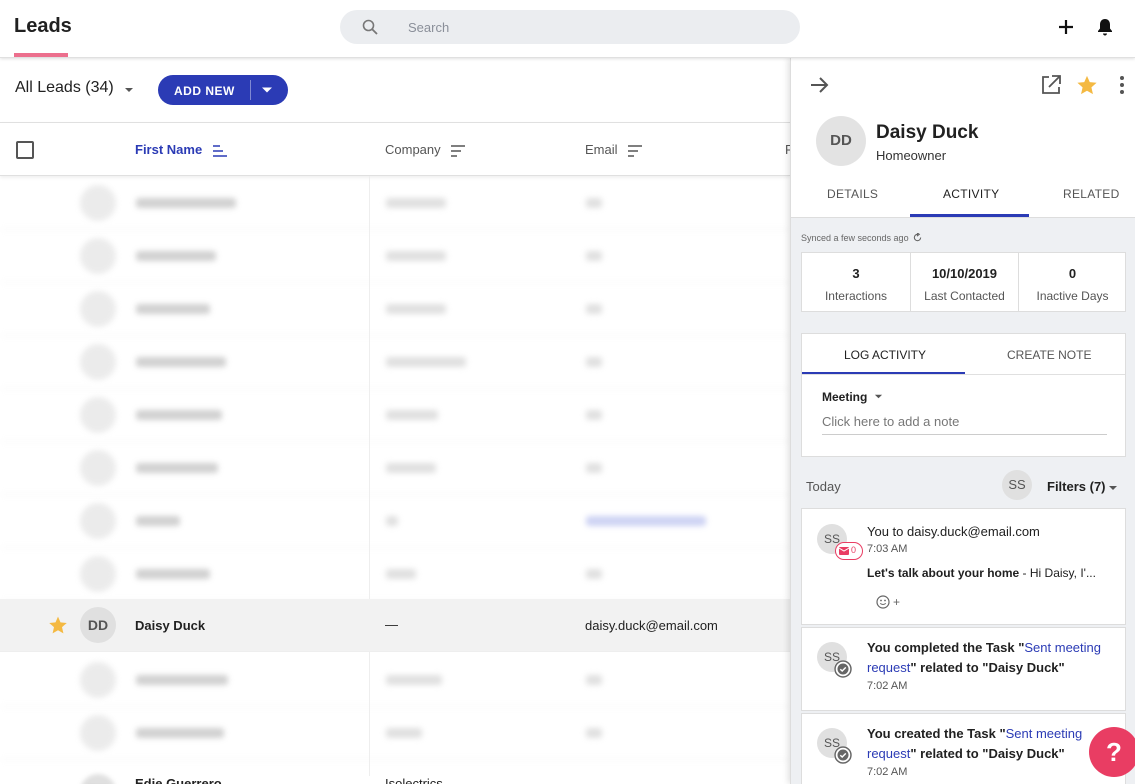  Describe the element at coordinates (963, 374) in the screenshot. I see `divider` at that location.